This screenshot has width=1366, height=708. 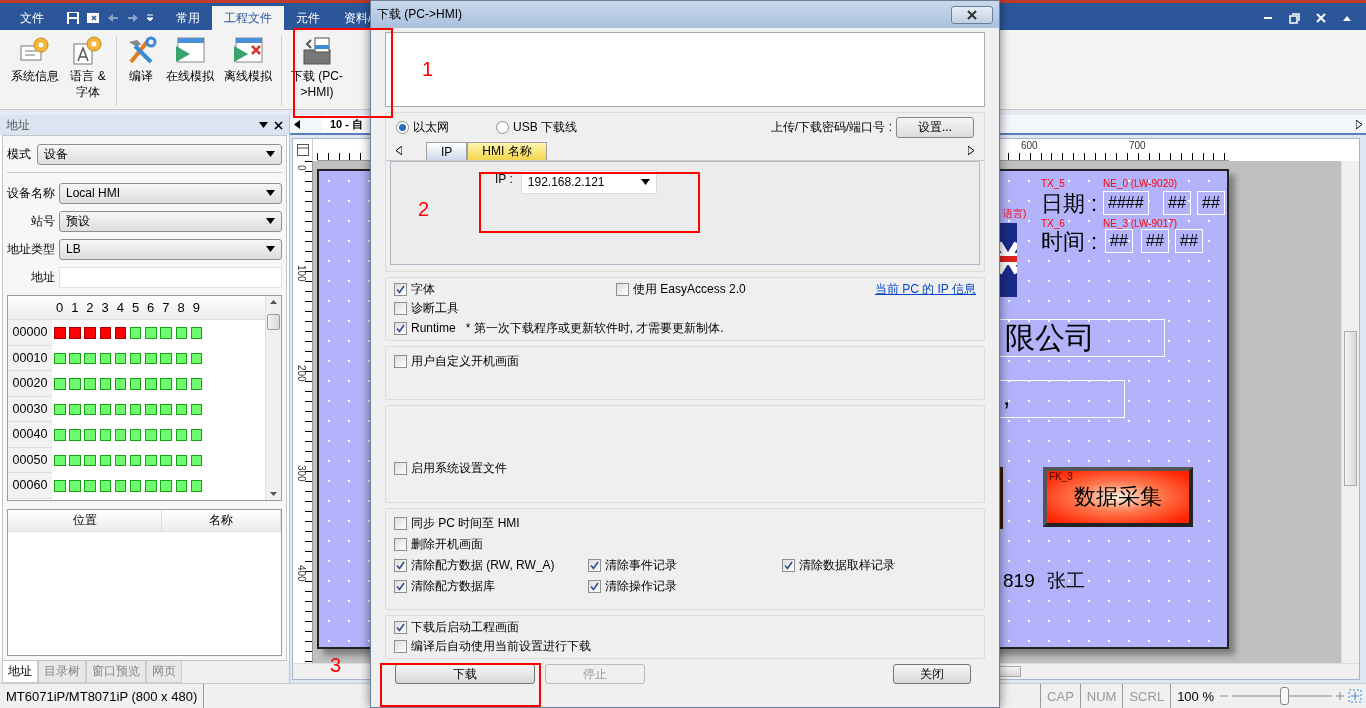 What do you see at coordinates (507, 151) in the screenshot?
I see `tab: HMI 名称` at bounding box center [507, 151].